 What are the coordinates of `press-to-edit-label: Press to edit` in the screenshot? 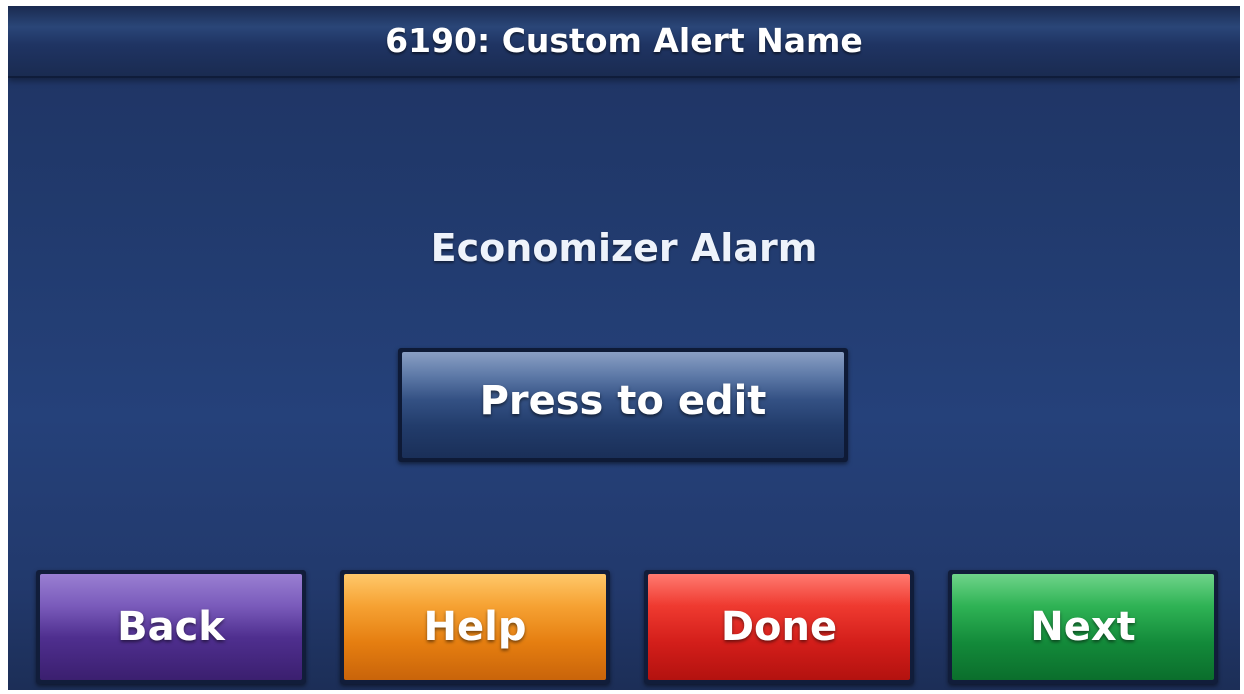 It's located at (623, 401).